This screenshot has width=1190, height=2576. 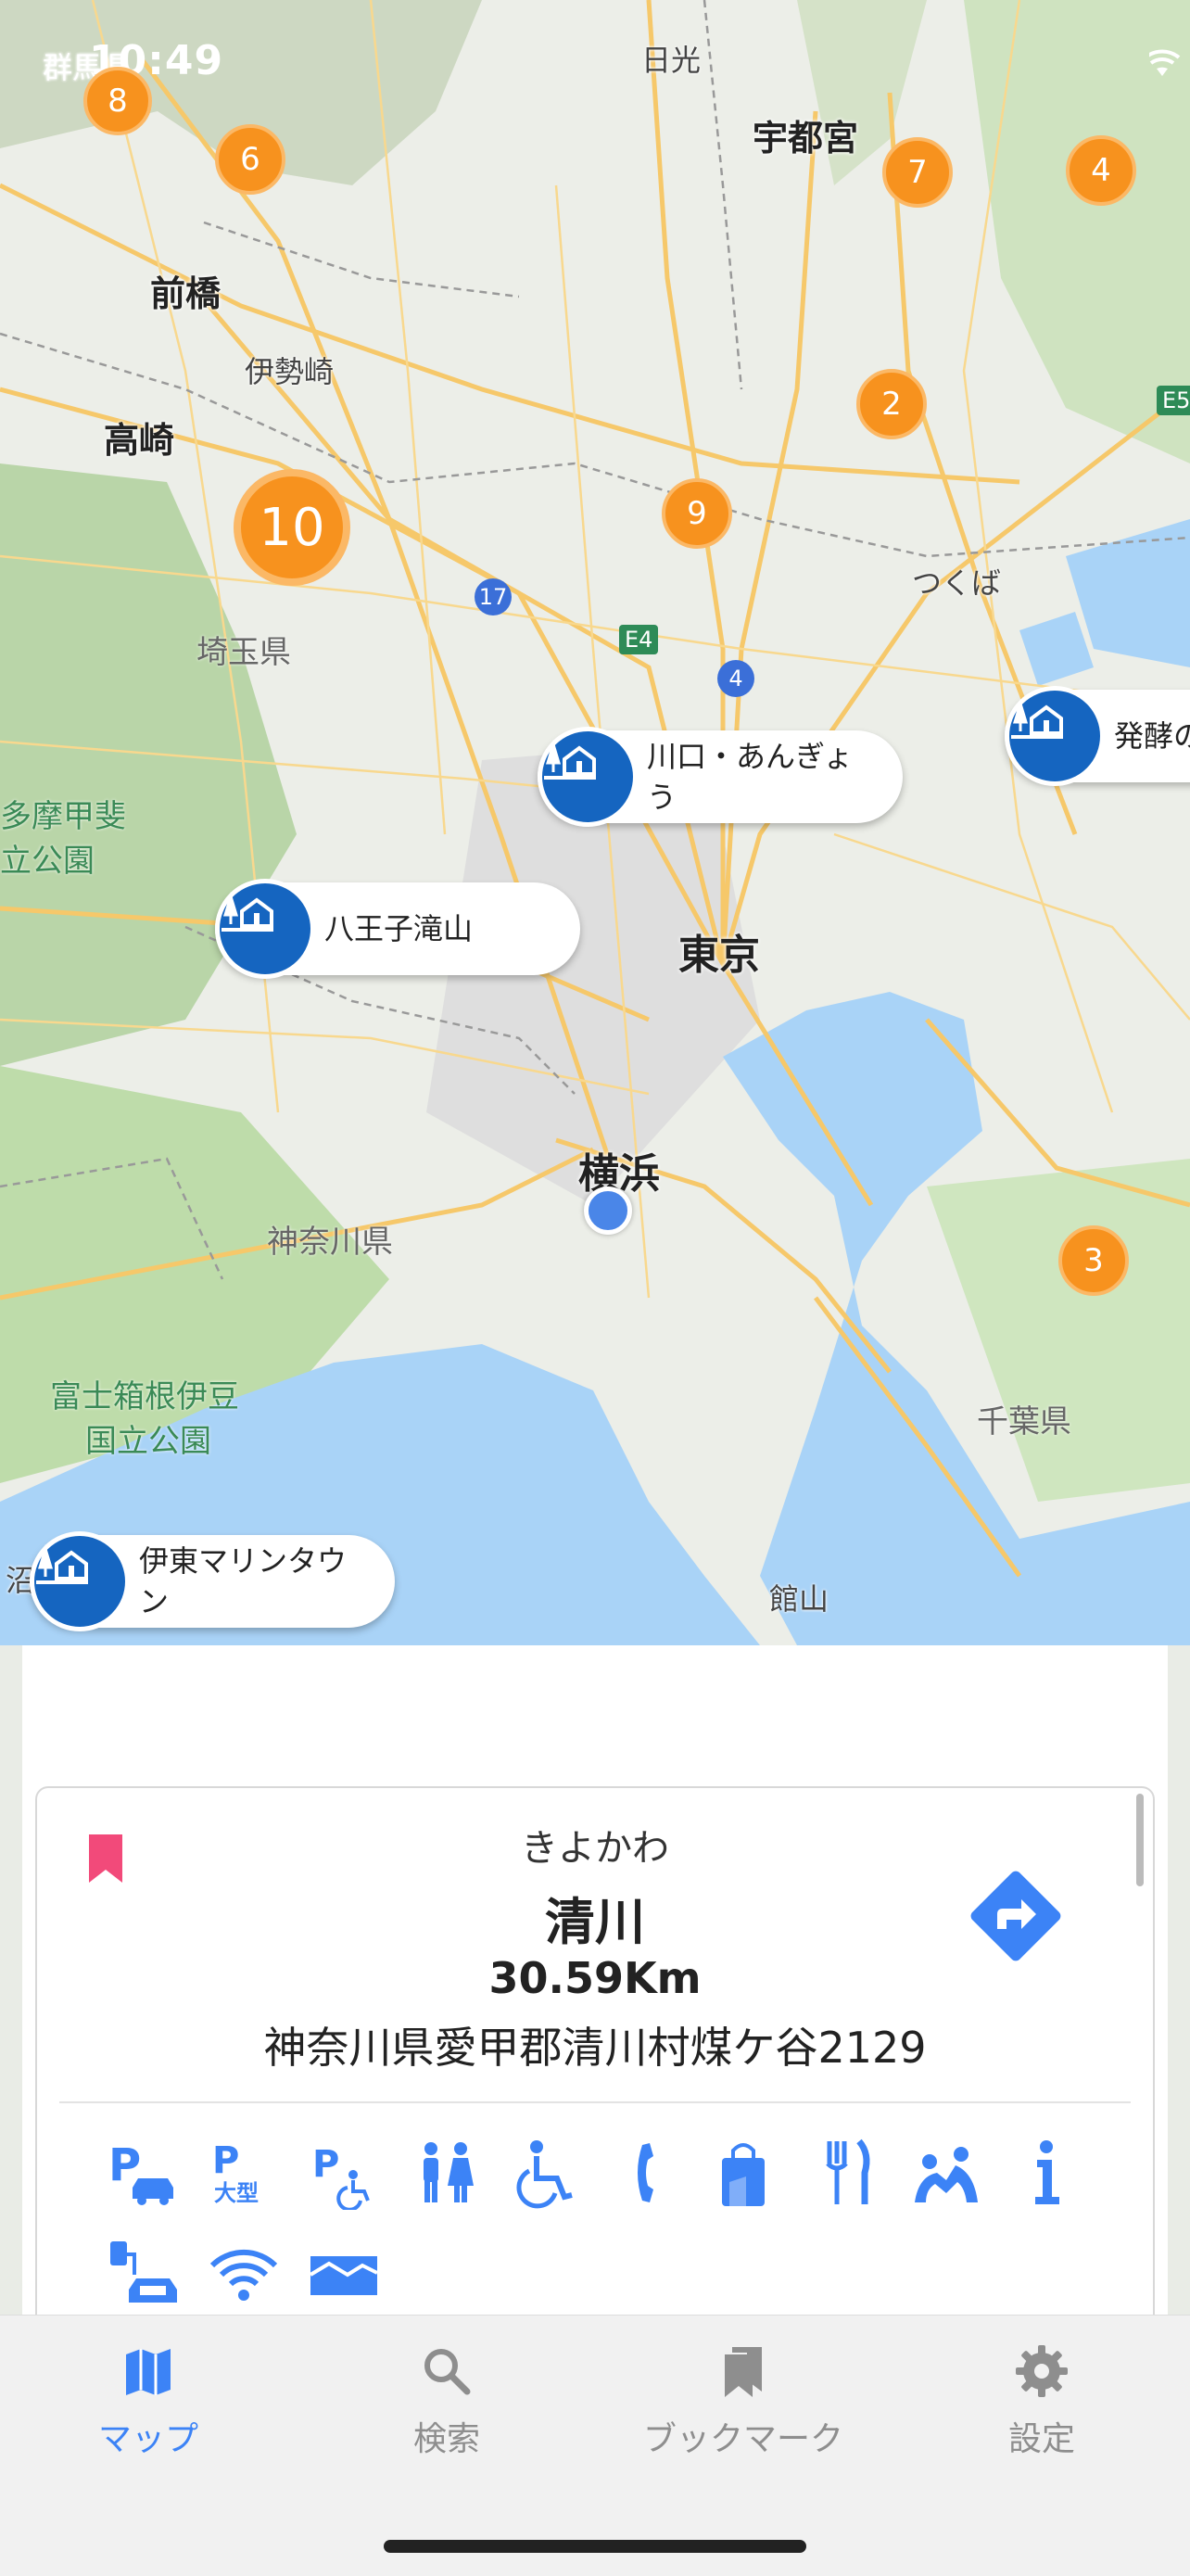 I want to click on tab-search: 検索, so click(x=446, y=2401).